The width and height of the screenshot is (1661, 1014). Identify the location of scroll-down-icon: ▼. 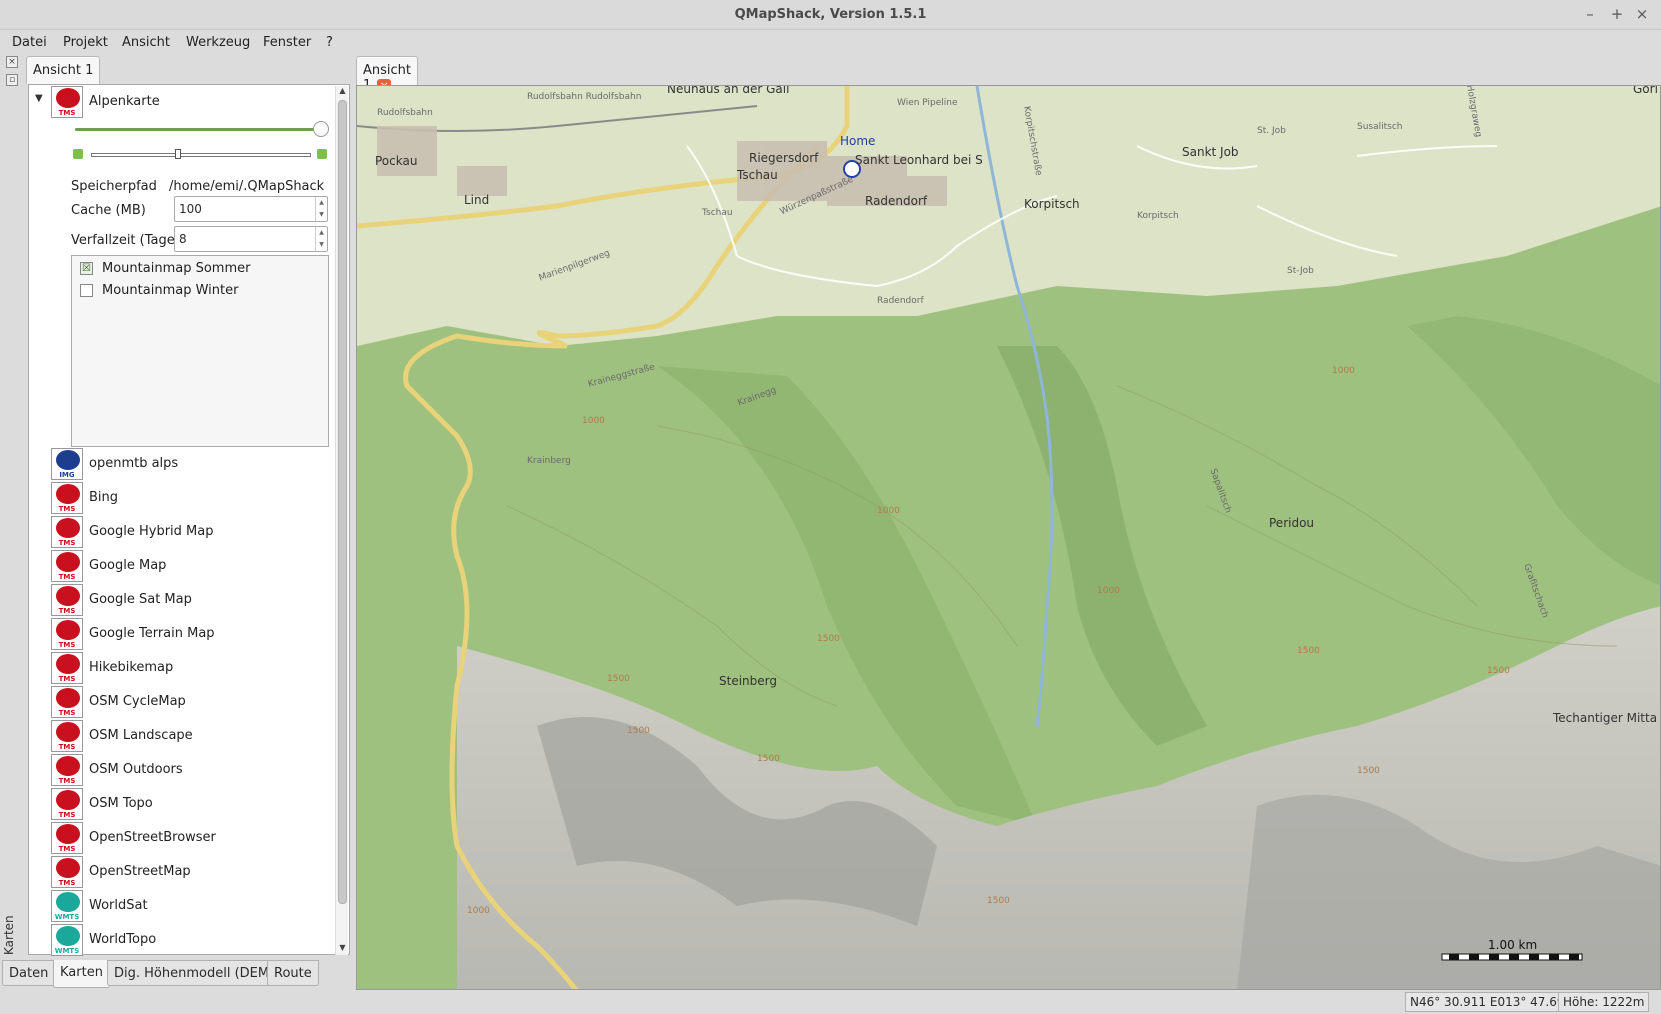
(342, 949).